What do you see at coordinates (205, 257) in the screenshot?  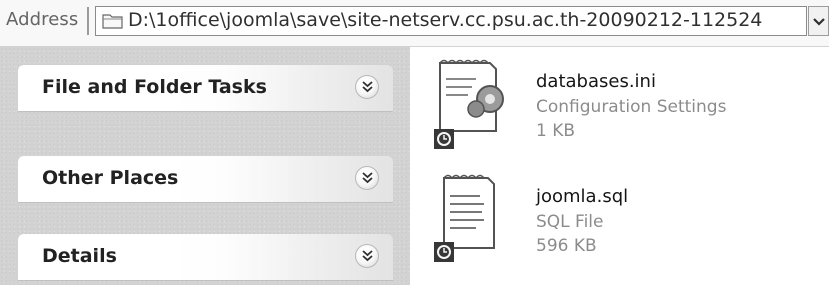 I see `panel-details: Details` at bounding box center [205, 257].